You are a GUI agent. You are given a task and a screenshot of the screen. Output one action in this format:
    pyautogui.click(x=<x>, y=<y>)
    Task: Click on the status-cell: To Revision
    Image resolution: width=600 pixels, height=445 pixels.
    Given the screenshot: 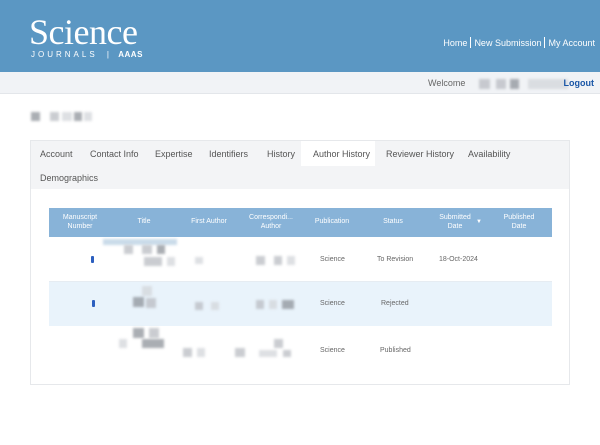 What is the action you would take?
    pyautogui.click(x=395, y=259)
    